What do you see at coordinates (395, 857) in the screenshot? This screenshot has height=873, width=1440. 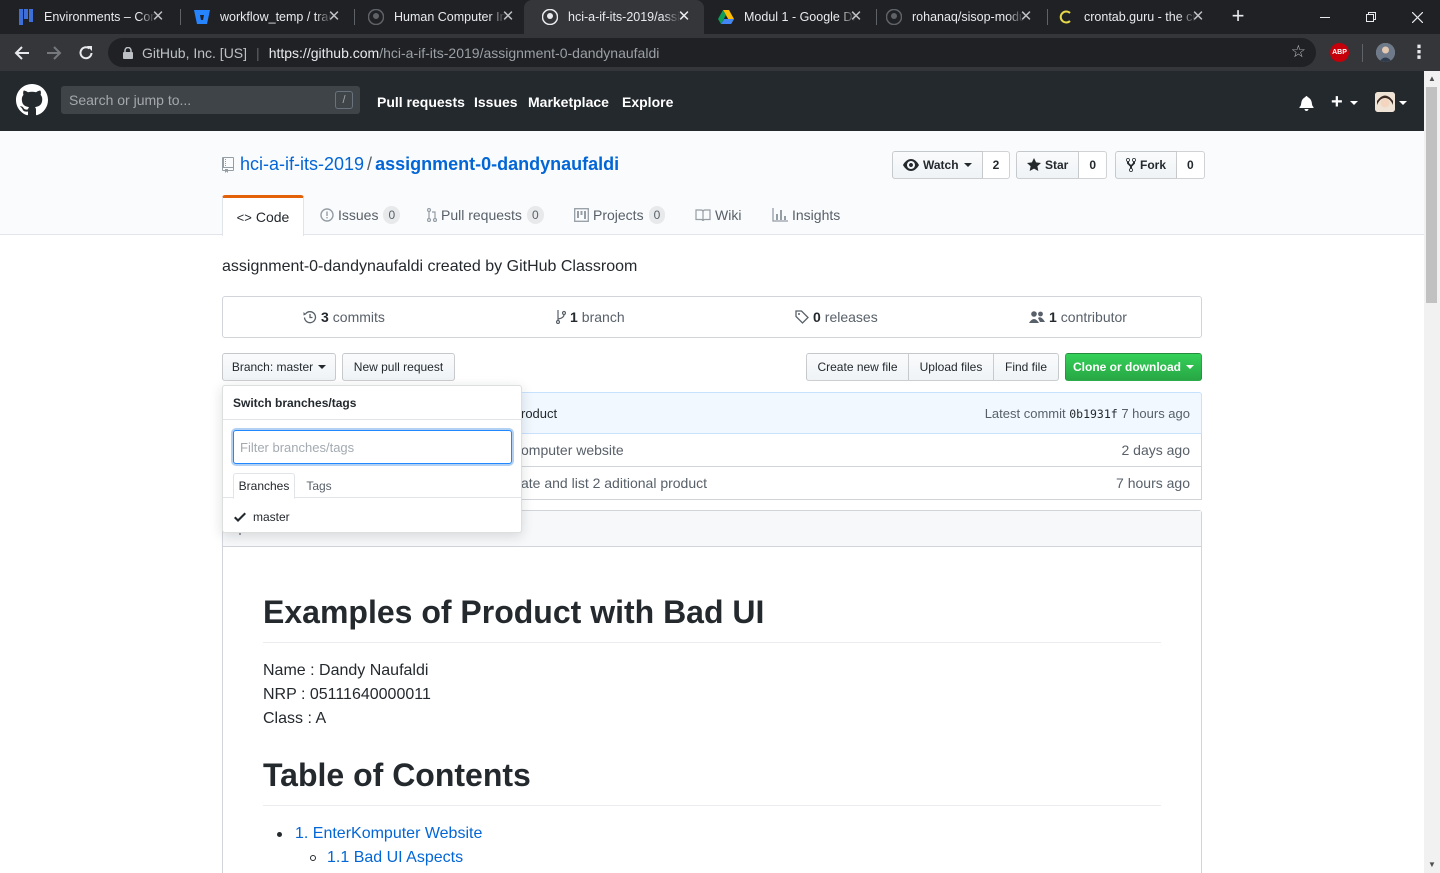 I see `toc-link: 1.1 Bad UI Aspects` at bounding box center [395, 857].